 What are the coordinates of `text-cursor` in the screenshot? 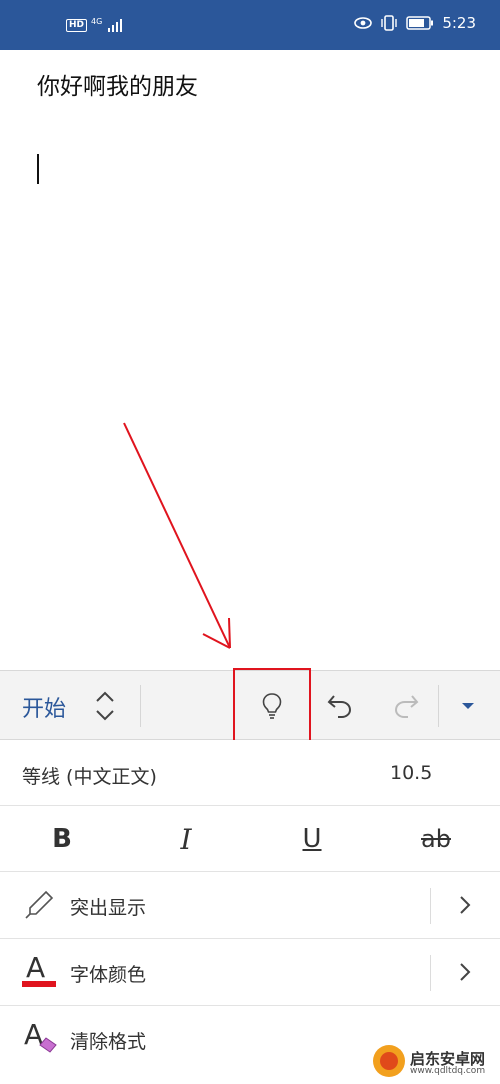 It's located at (38, 169).